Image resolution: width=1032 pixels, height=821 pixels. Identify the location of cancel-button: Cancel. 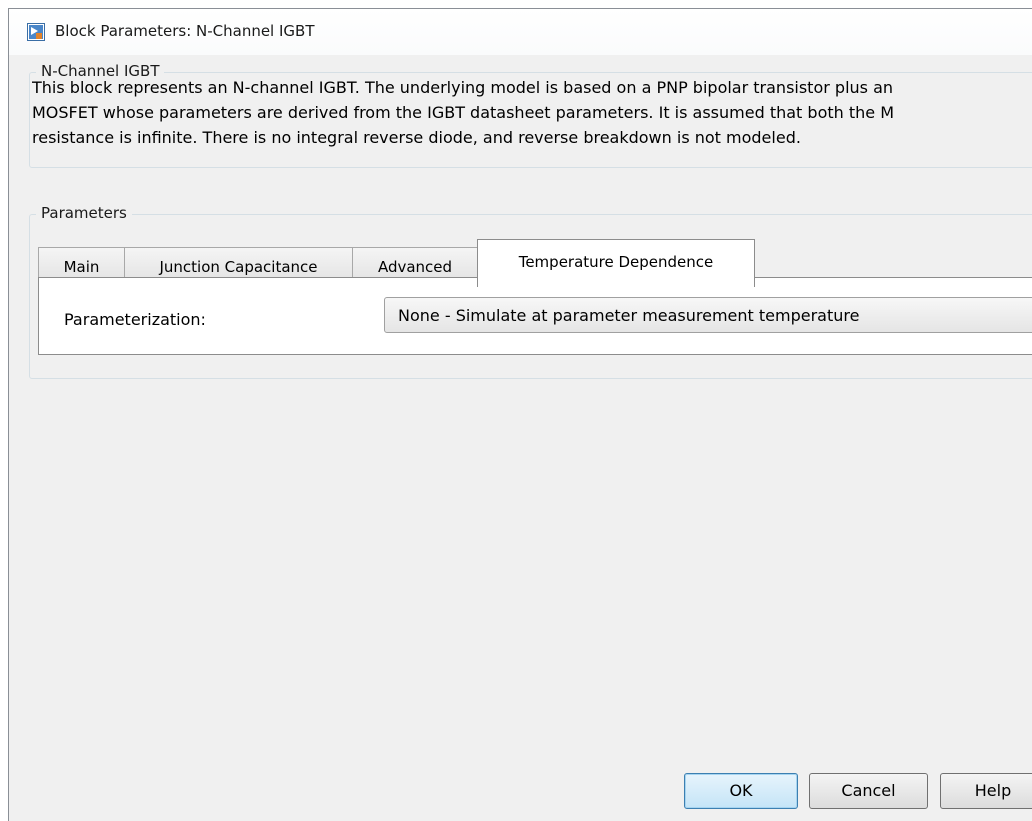
(868, 791).